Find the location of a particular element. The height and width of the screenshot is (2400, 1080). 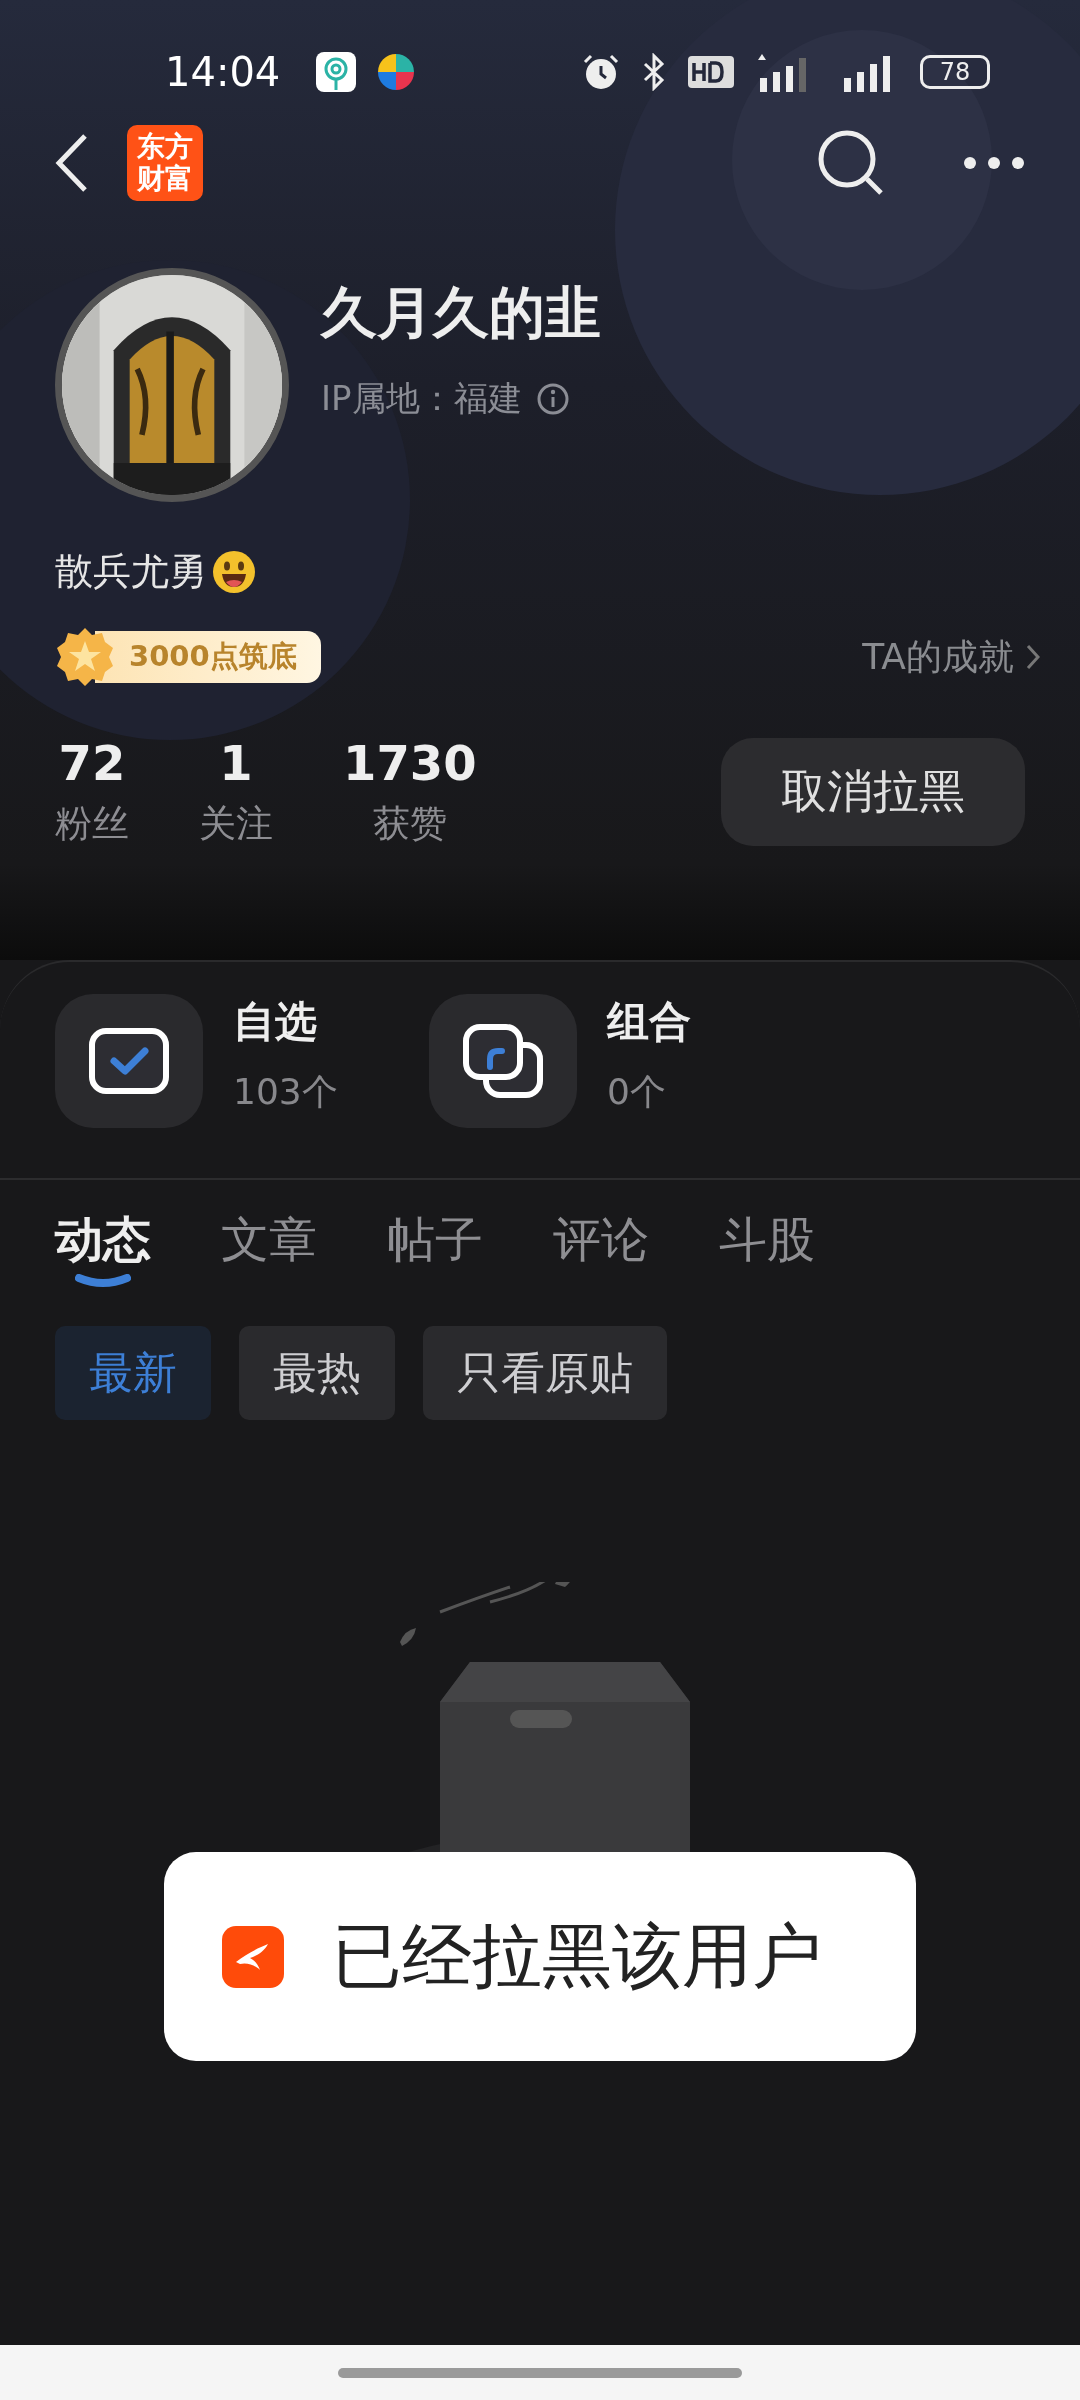

filter-chip: 最新 is located at coordinates (133, 1373).